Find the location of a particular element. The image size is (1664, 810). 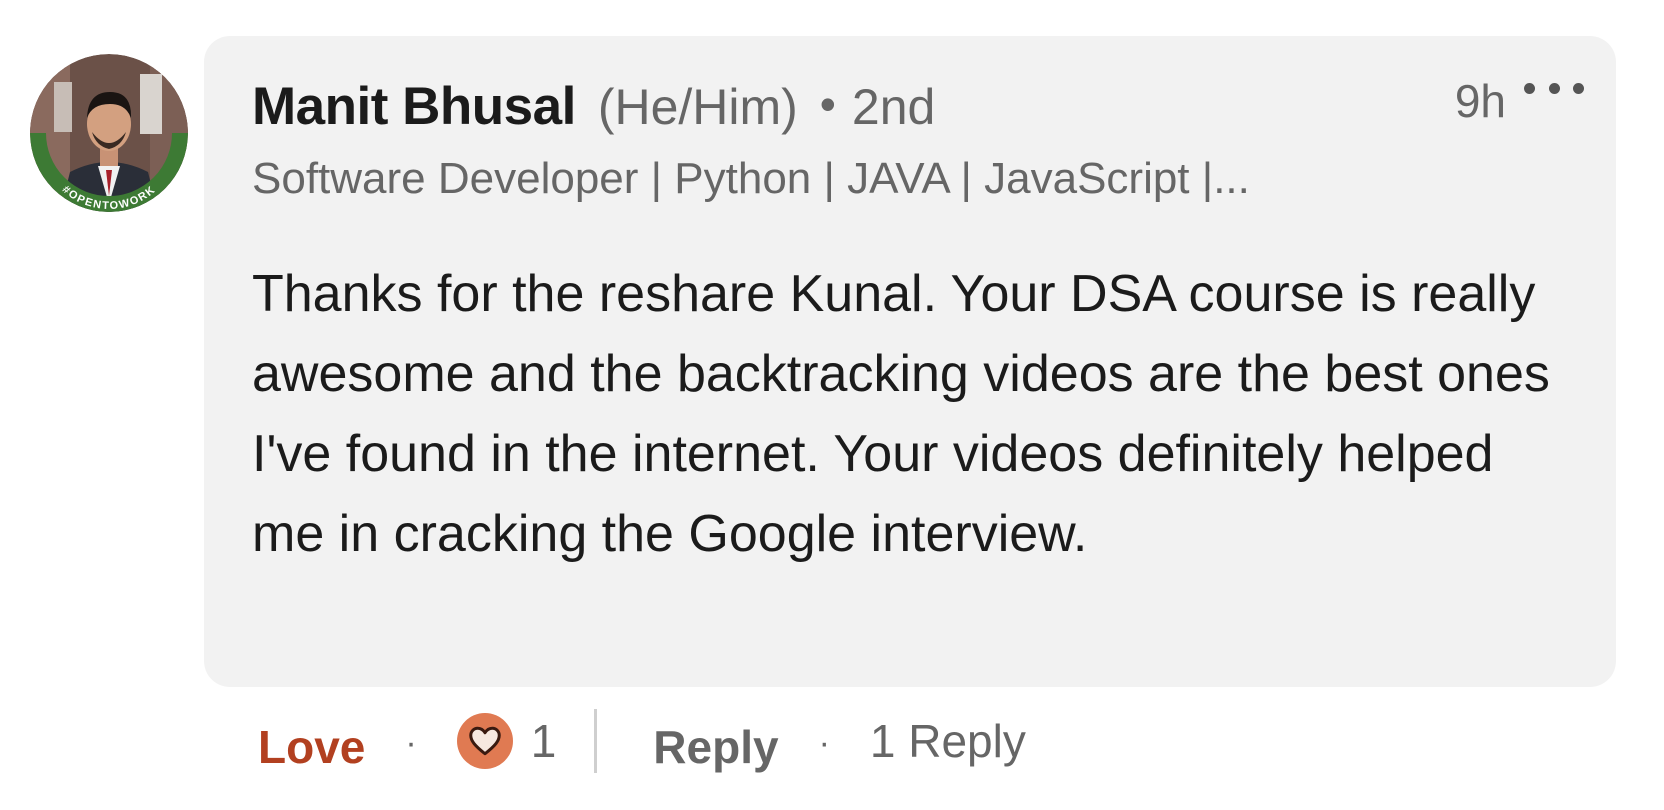

connection-degree: 2nd is located at coordinates (893, 107).